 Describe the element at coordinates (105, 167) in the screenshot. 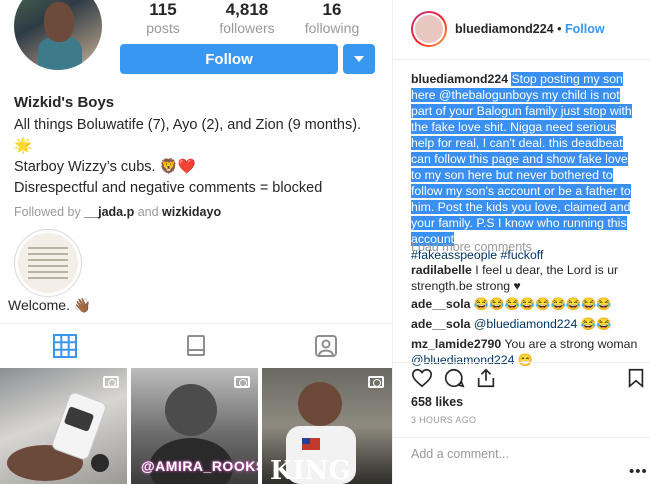

I see `bio-line-2: Starboy Wizzy’s cubs. 🦁❤️` at that location.